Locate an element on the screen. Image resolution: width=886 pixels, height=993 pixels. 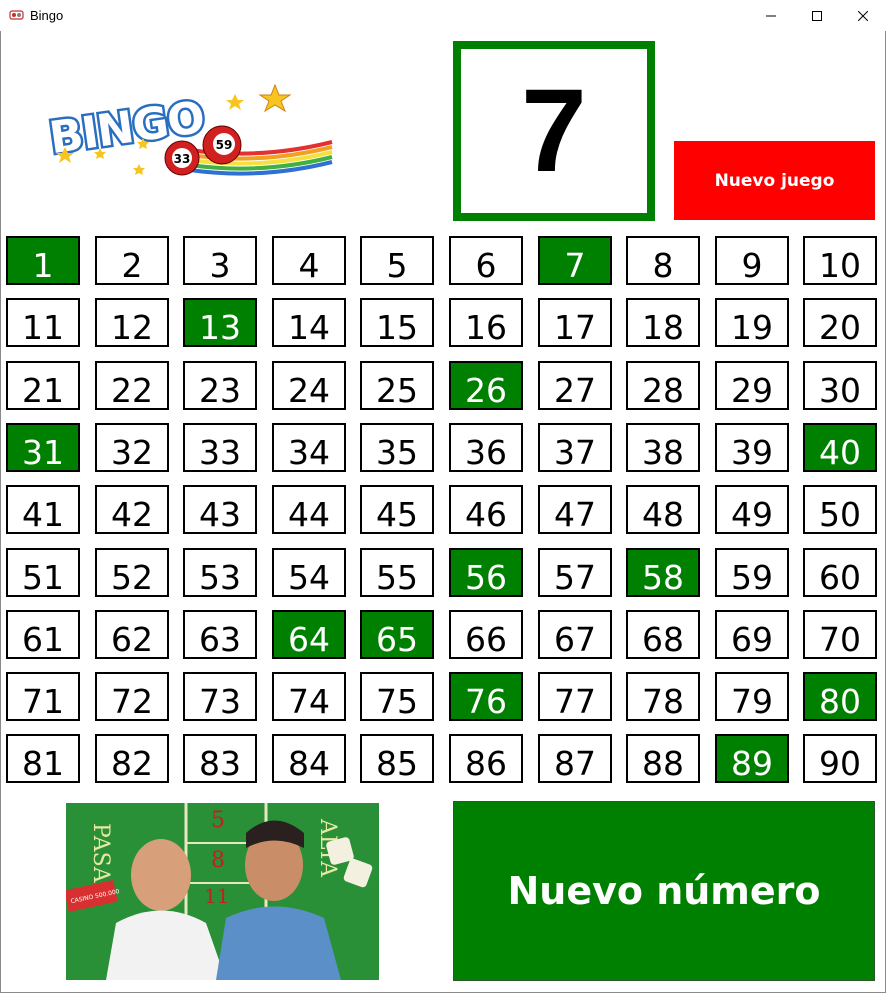
number-cell-34: 34 is located at coordinates (309, 447).